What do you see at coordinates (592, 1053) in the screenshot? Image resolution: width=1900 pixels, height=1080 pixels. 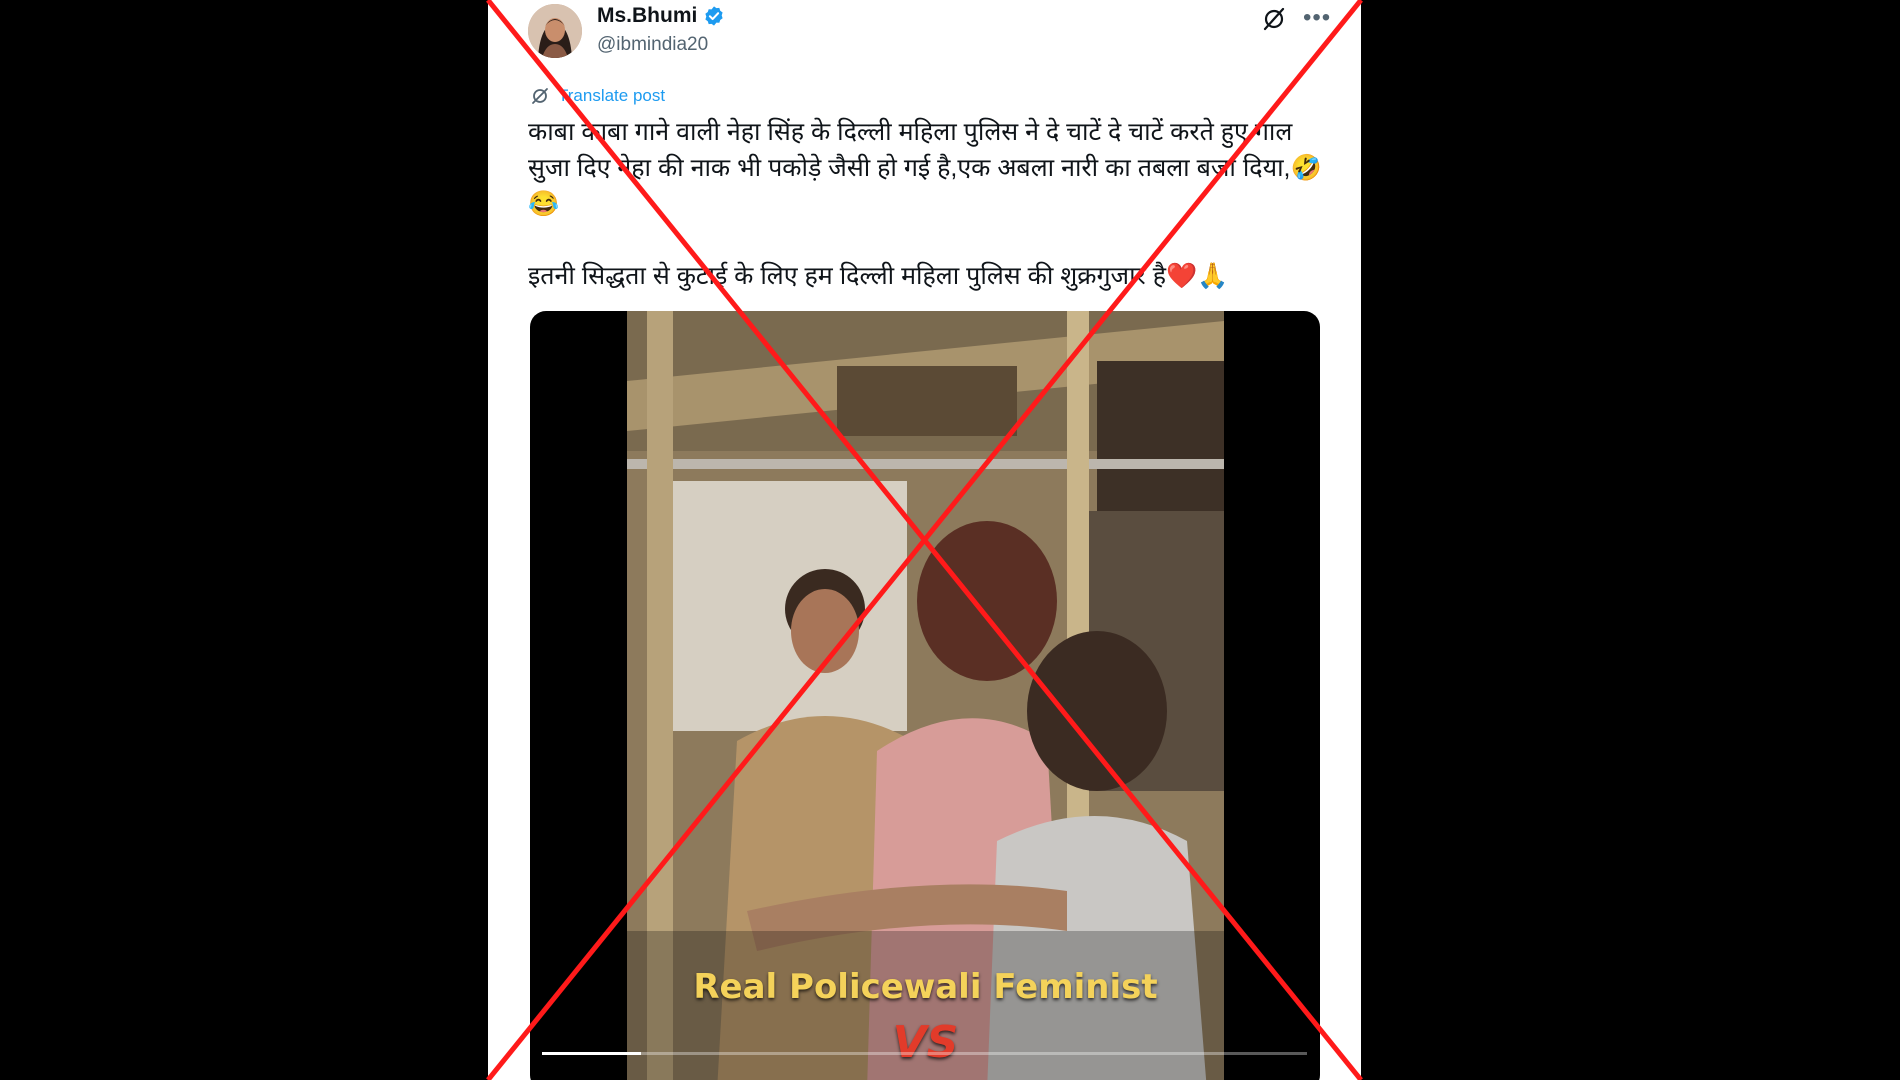 I see `video-progress-fill` at bounding box center [592, 1053].